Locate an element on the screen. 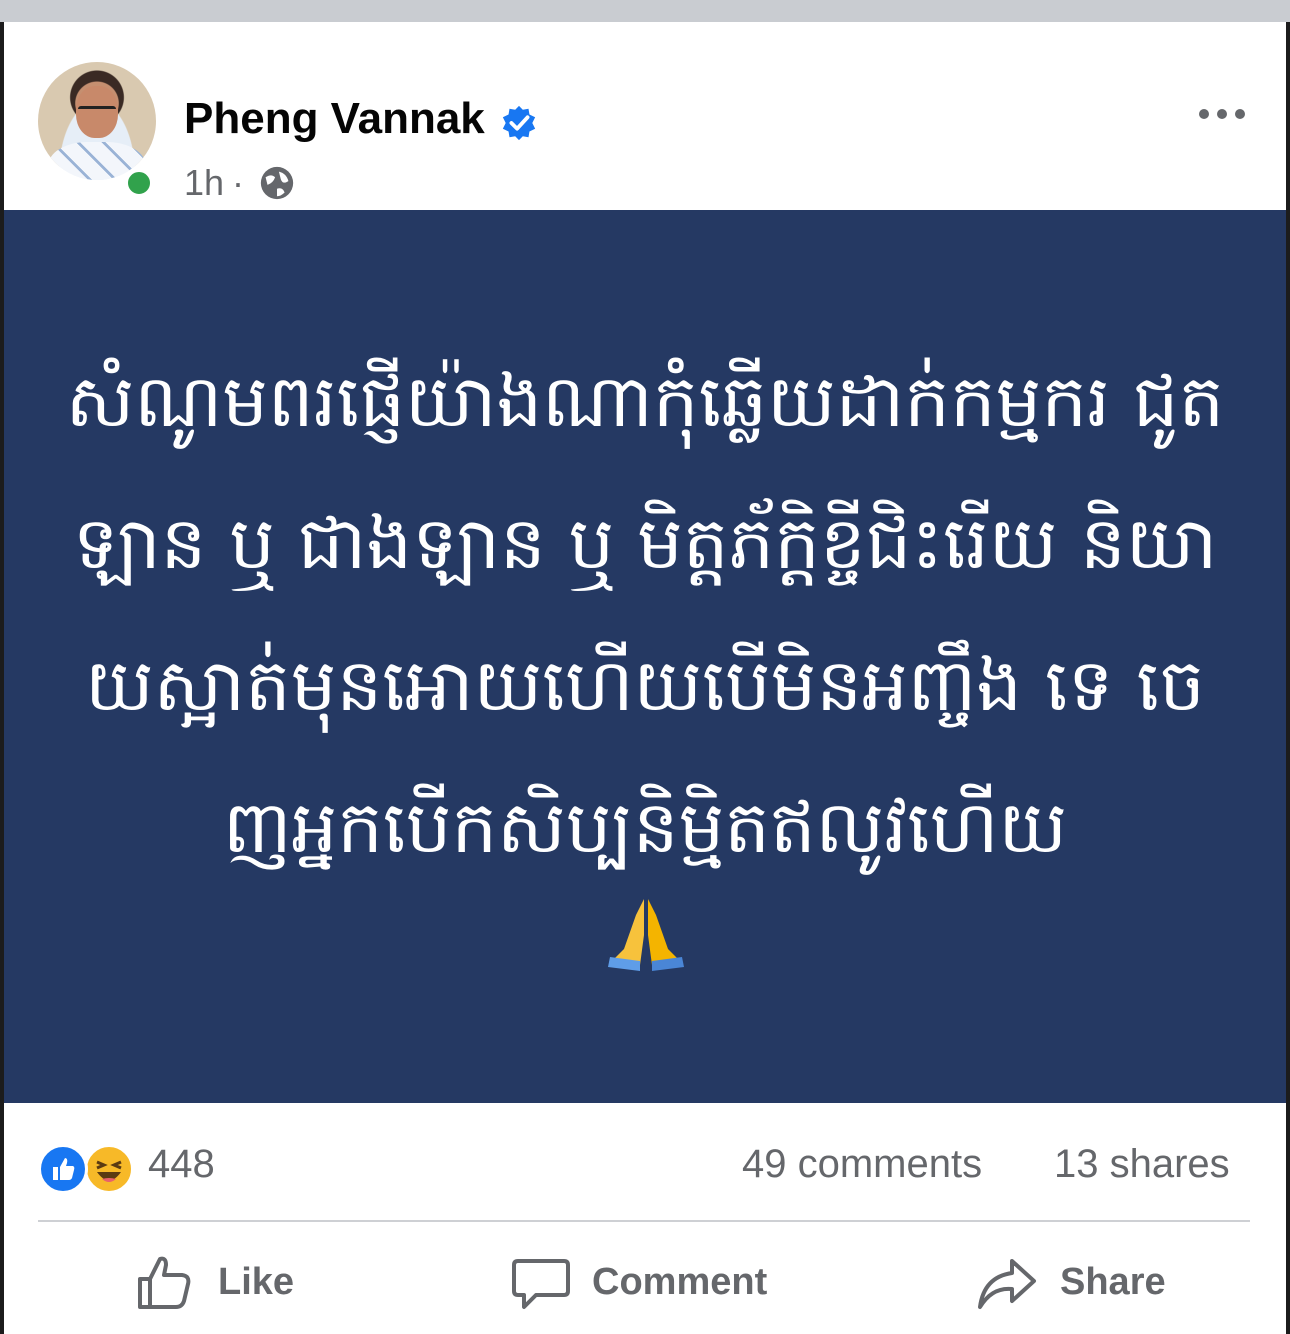 The height and width of the screenshot is (1334, 1290). actions-divider is located at coordinates (644, 1221).